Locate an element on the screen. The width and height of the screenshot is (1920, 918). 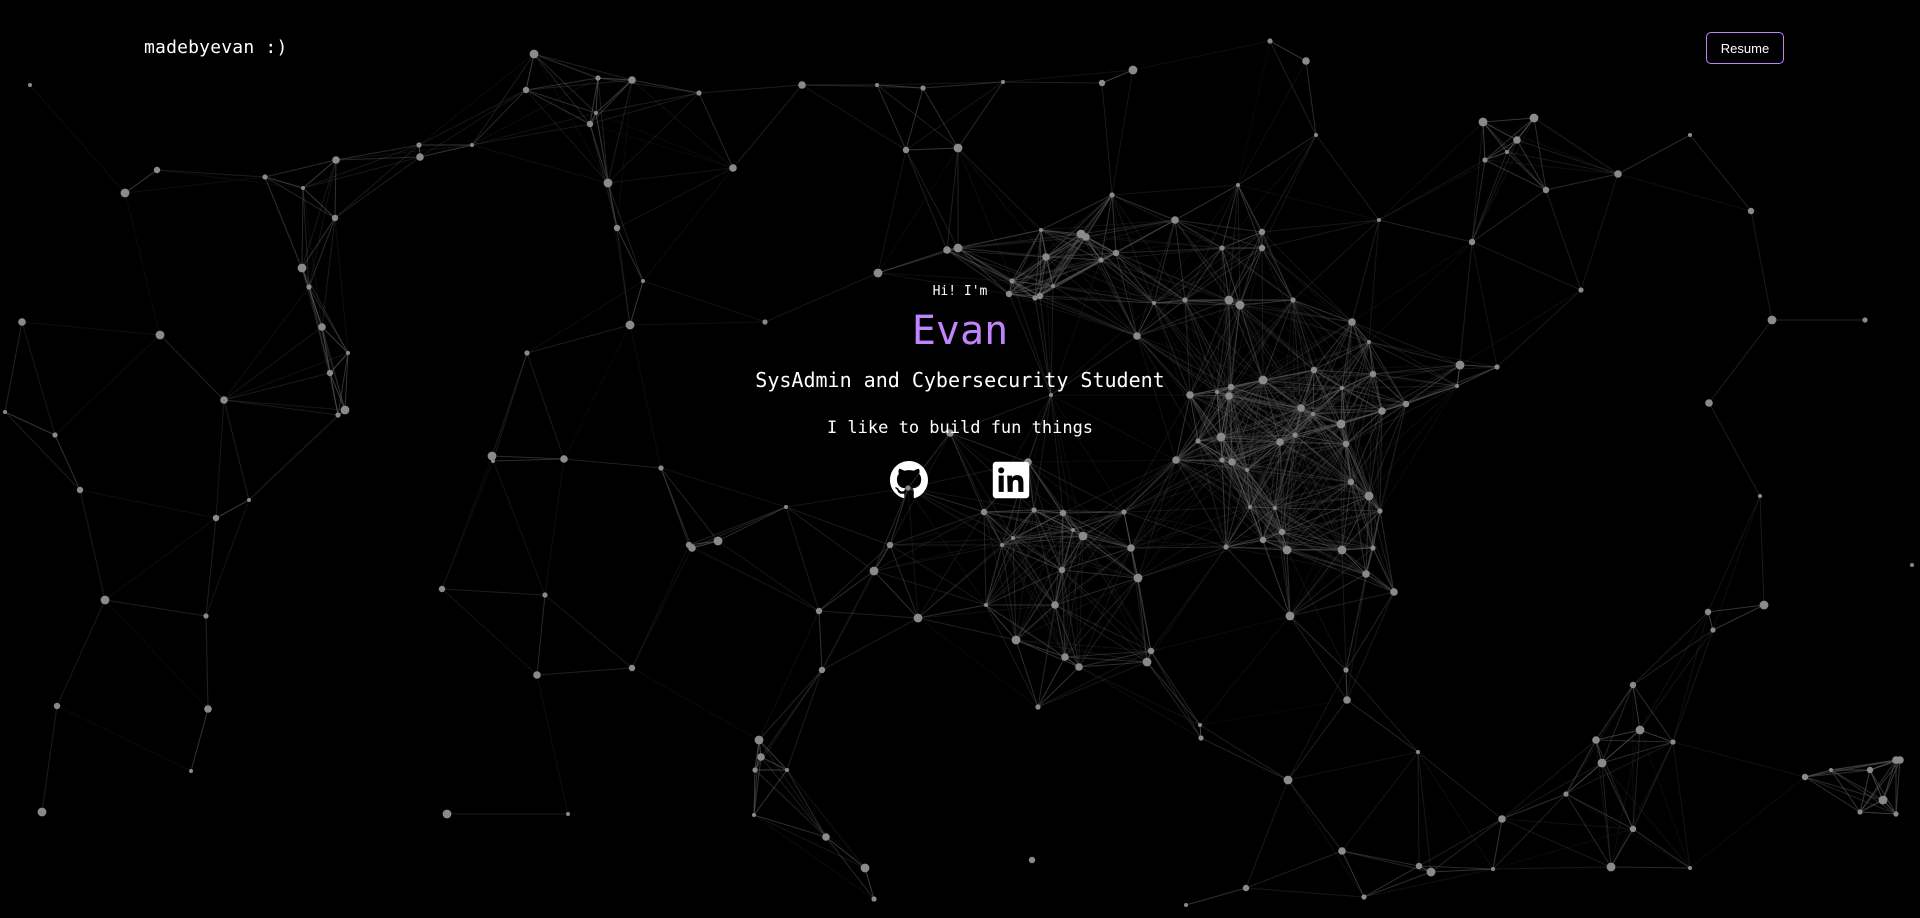
resume-button: Resume is located at coordinates (1745, 48).